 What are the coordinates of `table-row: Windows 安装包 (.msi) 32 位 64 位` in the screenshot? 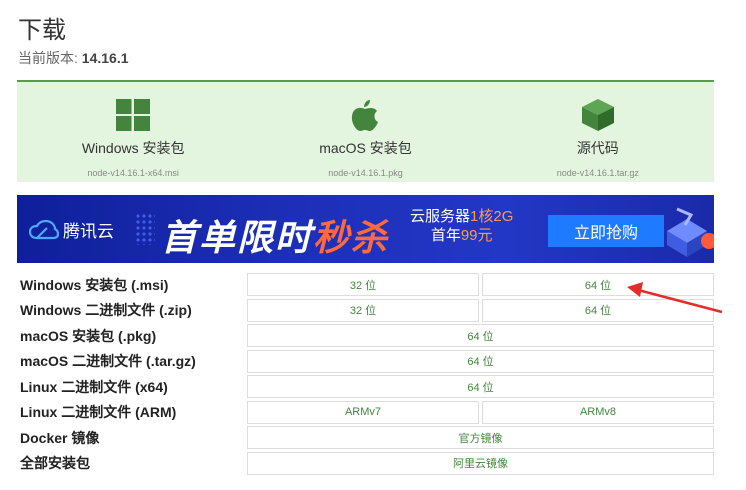 It's located at (365, 285).